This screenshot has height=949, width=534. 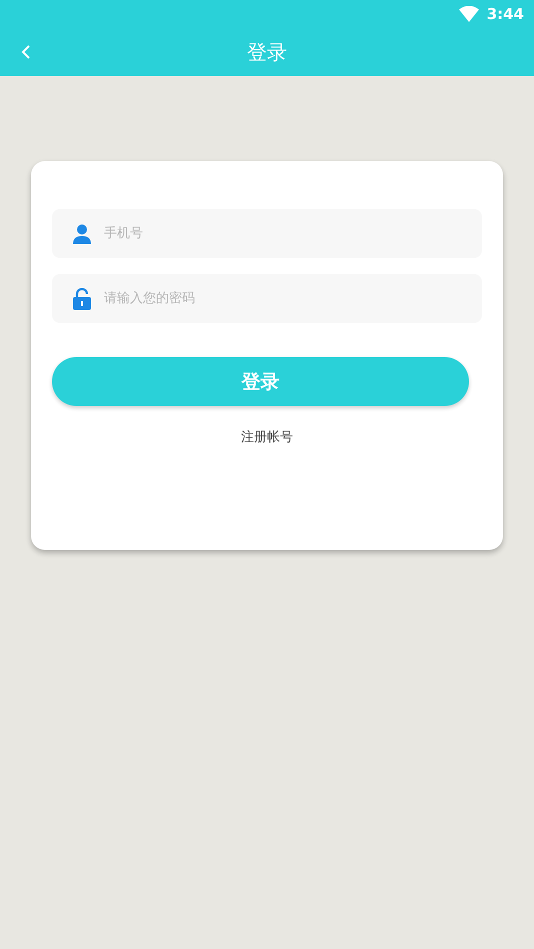 What do you see at coordinates (267, 437) in the screenshot?
I see `register-link: 注册帐号` at bounding box center [267, 437].